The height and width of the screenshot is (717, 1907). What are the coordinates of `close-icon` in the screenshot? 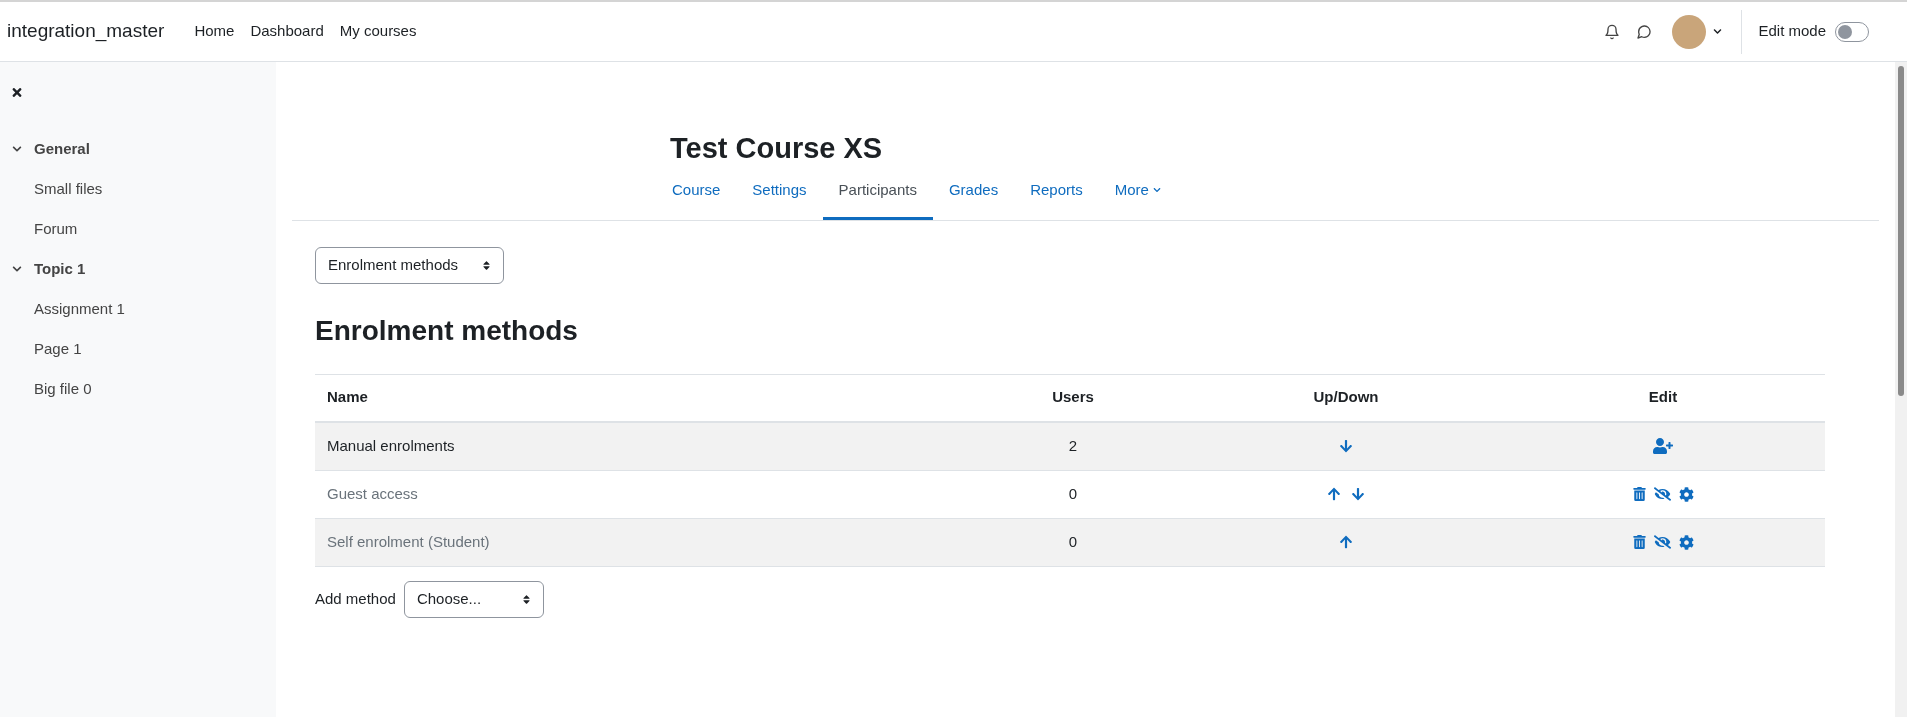 It's located at (17, 92).